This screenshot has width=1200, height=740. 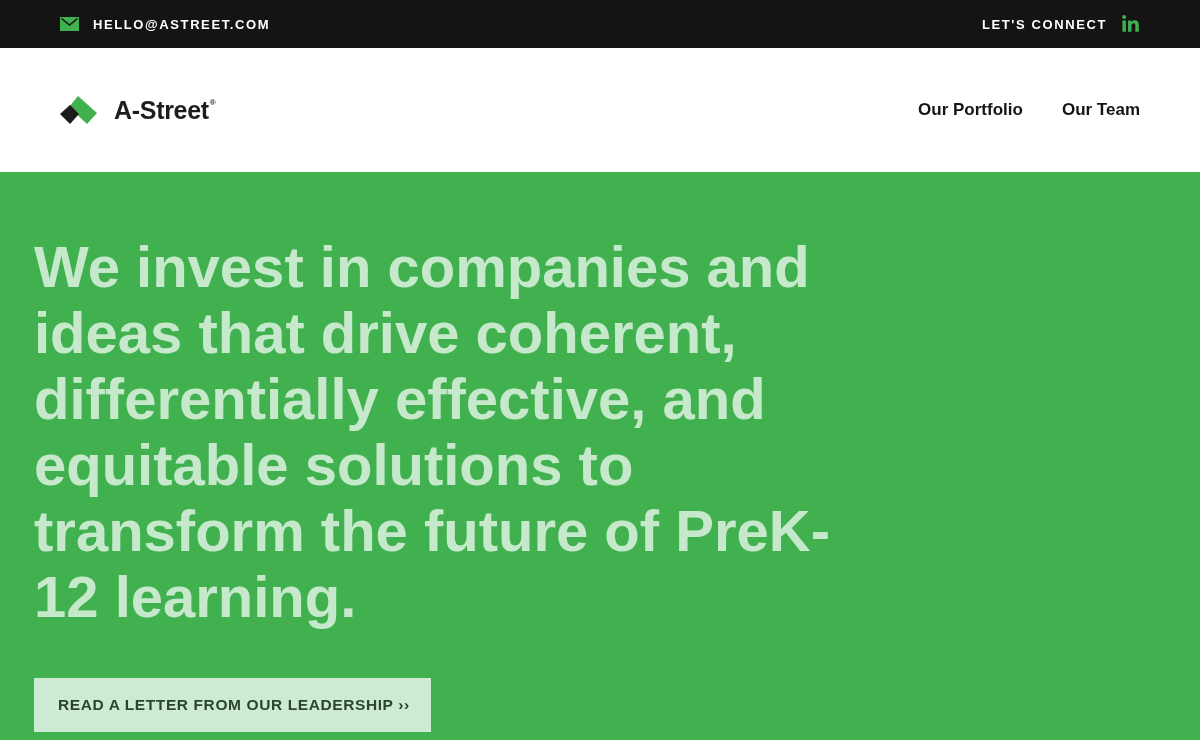 I want to click on envelope-icon, so click(x=69, y=24).